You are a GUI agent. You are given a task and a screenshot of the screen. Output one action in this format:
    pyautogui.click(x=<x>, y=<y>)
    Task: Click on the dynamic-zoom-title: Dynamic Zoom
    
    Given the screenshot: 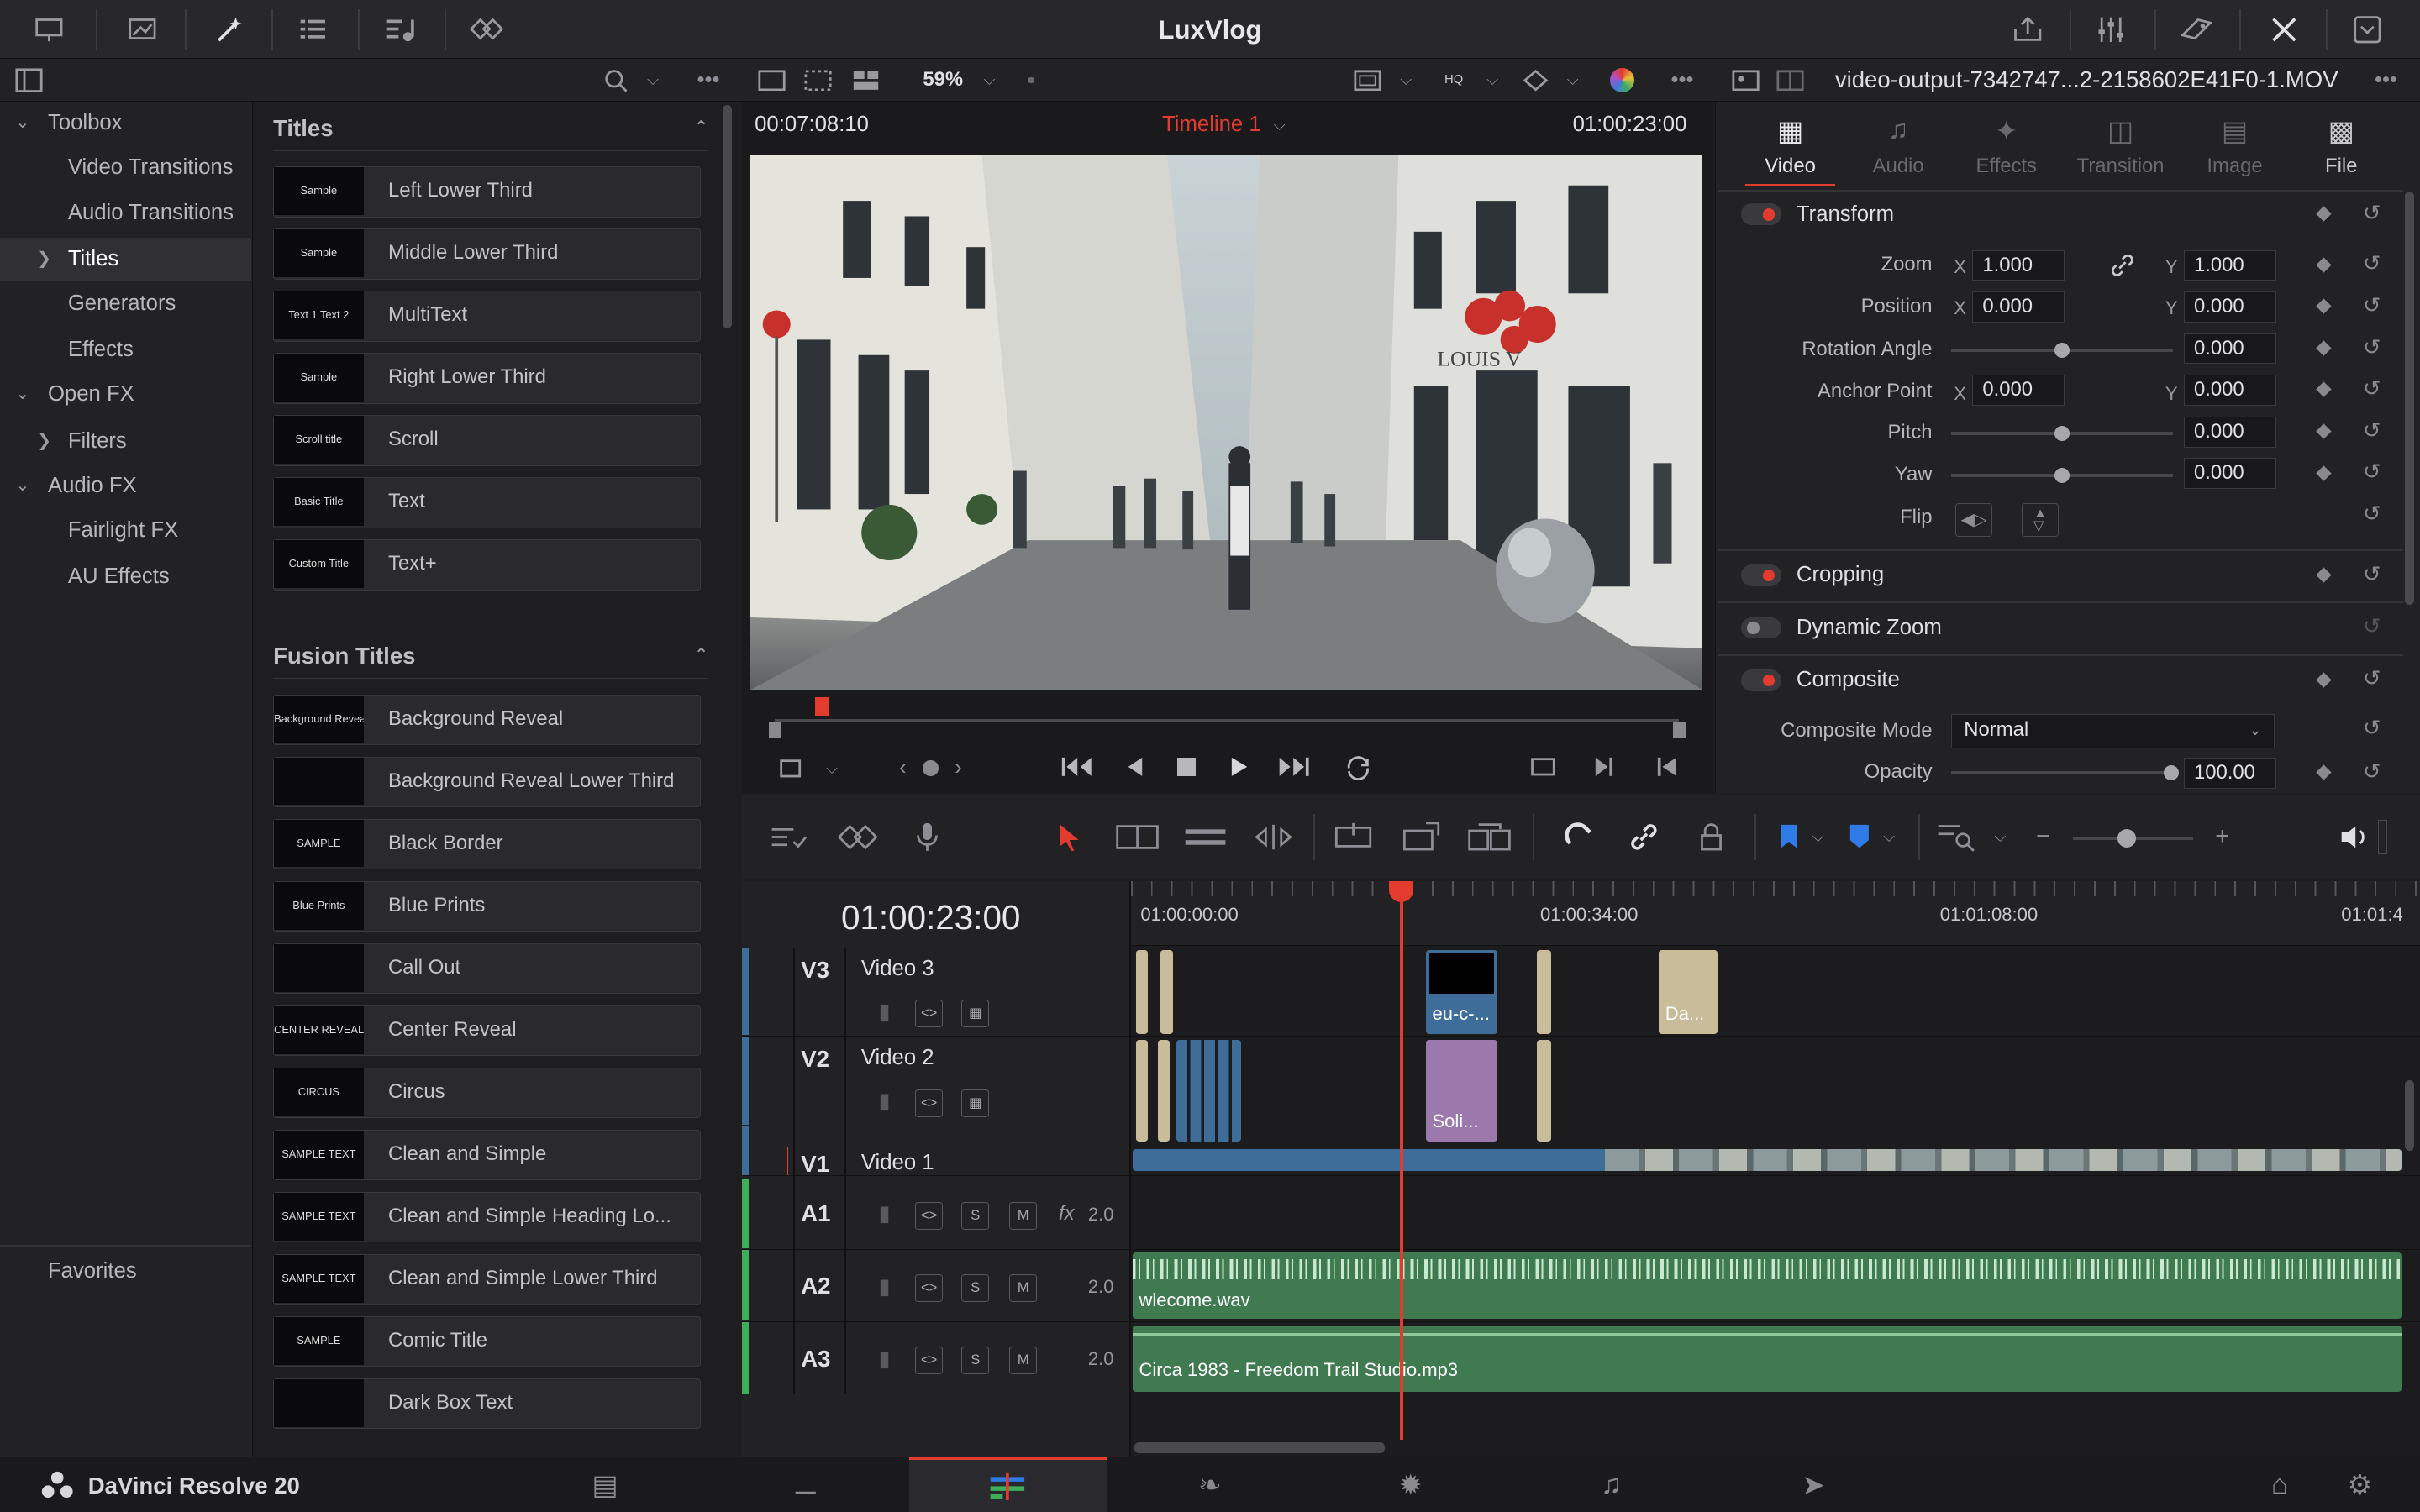 What is the action you would take?
    pyautogui.click(x=1869, y=628)
    